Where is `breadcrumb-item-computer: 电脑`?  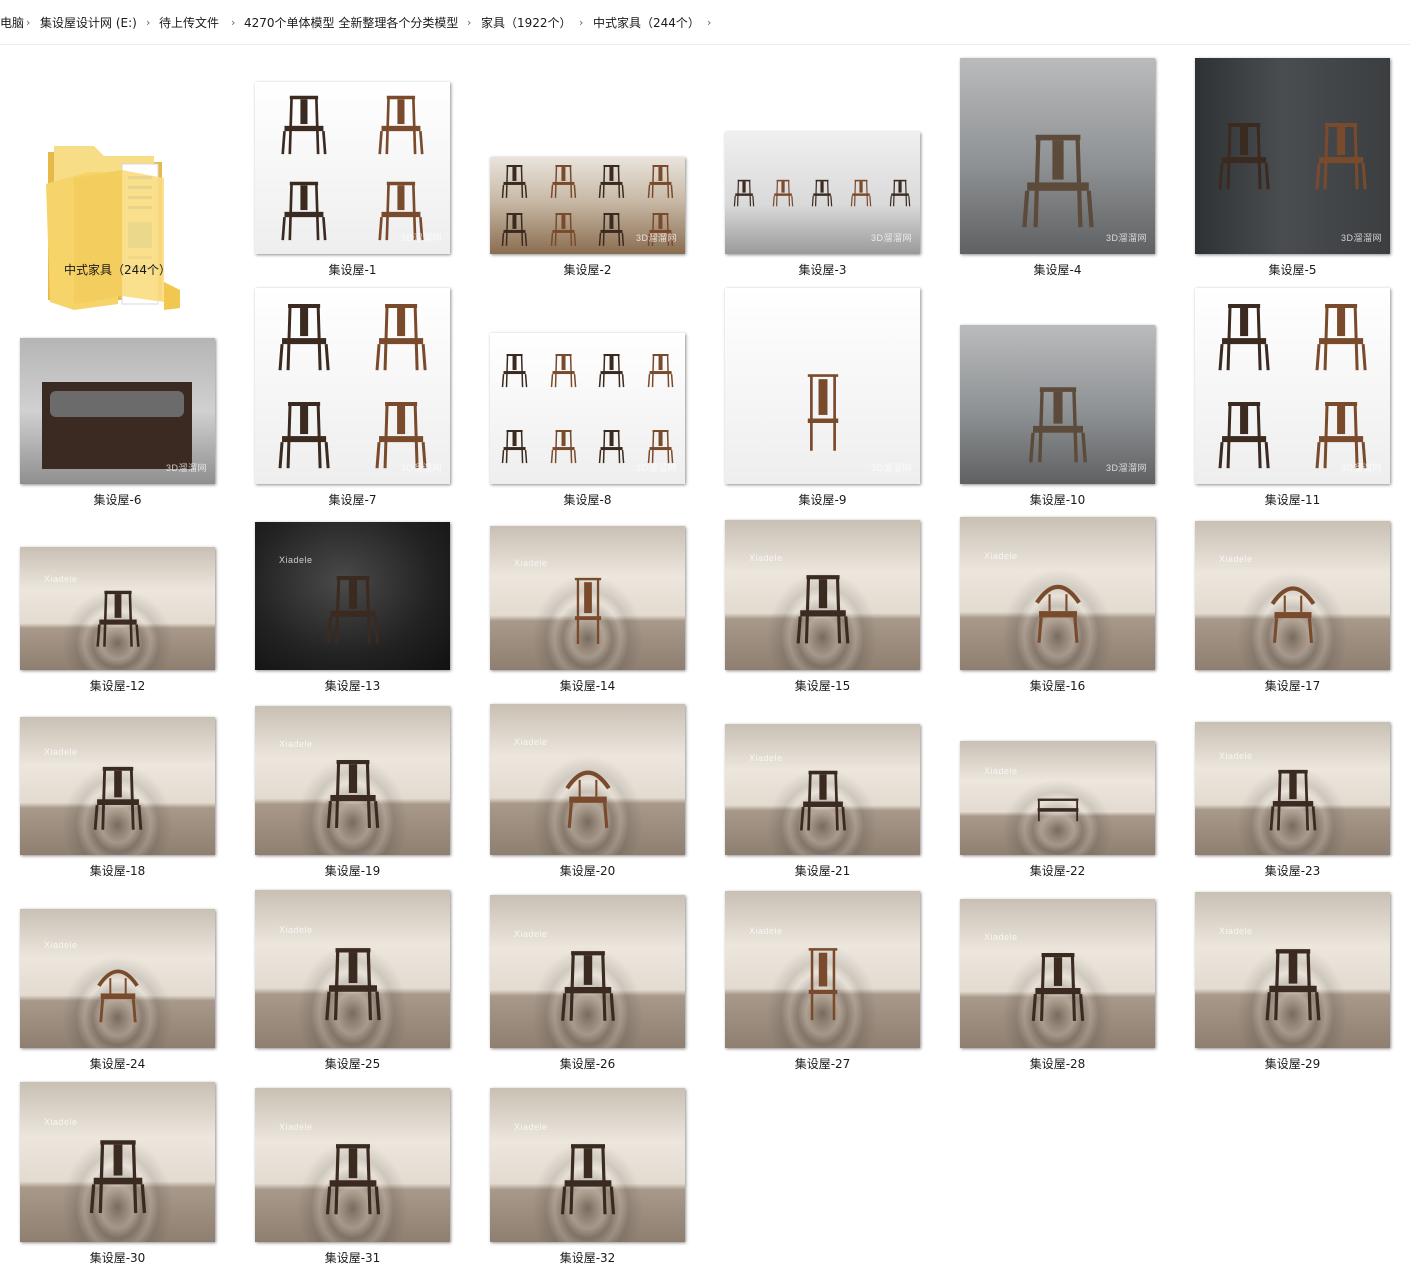 breadcrumb-item-computer: 电脑 is located at coordinates (12, 23).